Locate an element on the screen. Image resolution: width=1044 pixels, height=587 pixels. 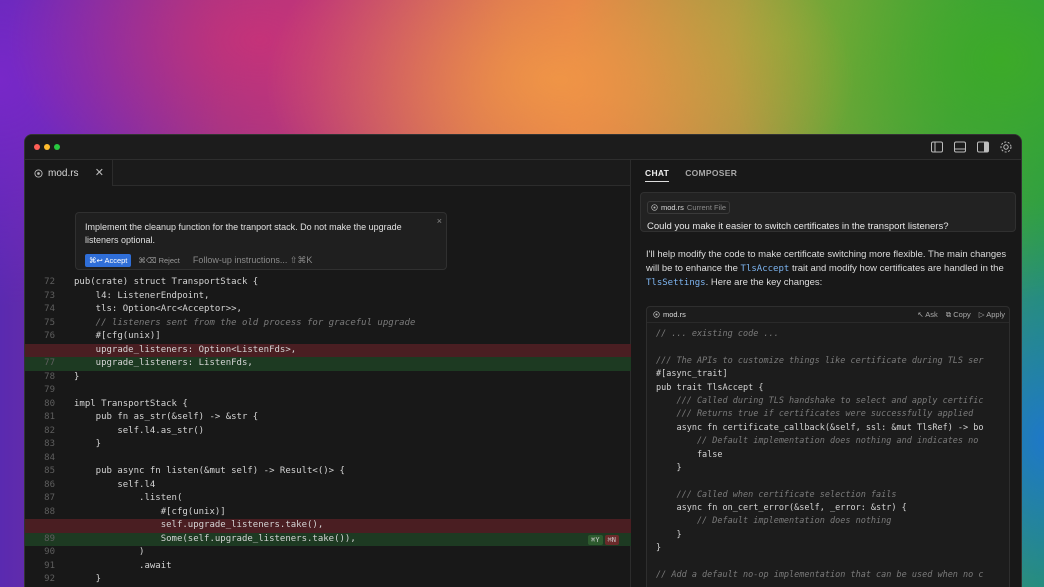
line-number: 77 is located at coordinates (49, 363).